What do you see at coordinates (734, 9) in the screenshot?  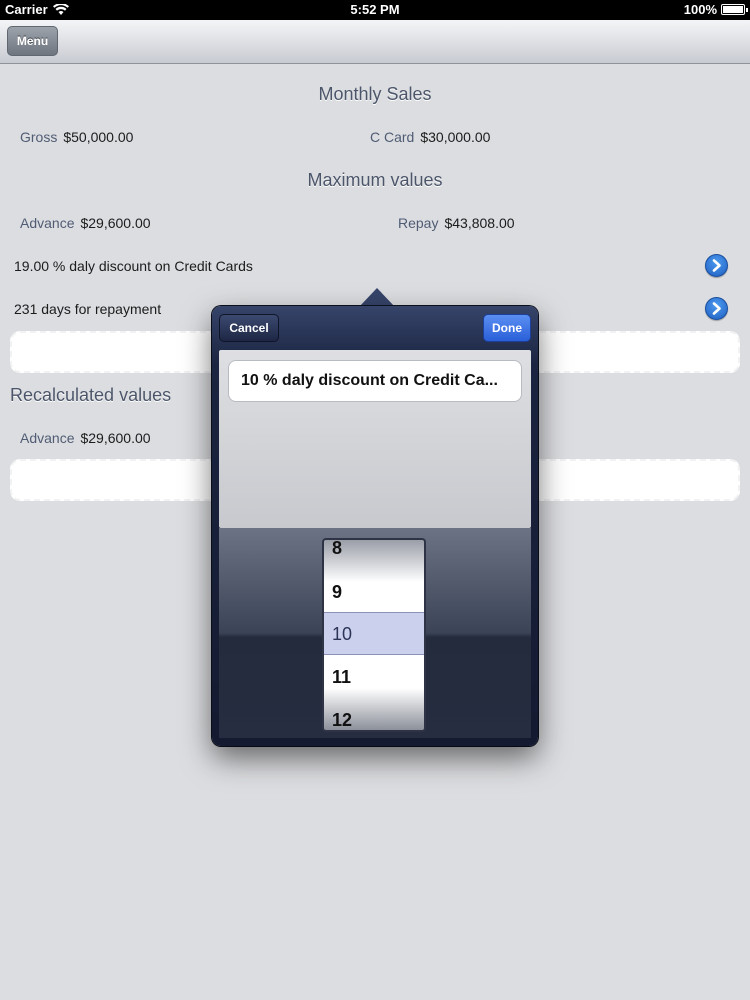 I see `battery-icon` at bounding box center [734, 9].